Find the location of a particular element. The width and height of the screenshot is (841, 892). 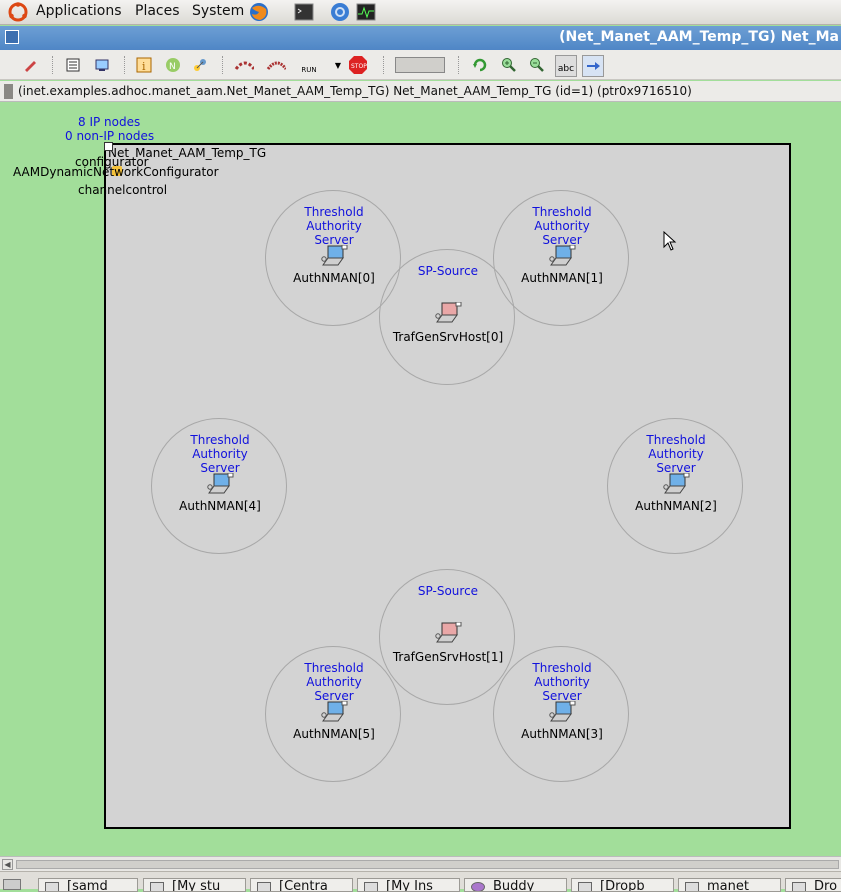

network-node: Threshold Authority Server AuthNMAN[2] is located at coordinates (675, 486).